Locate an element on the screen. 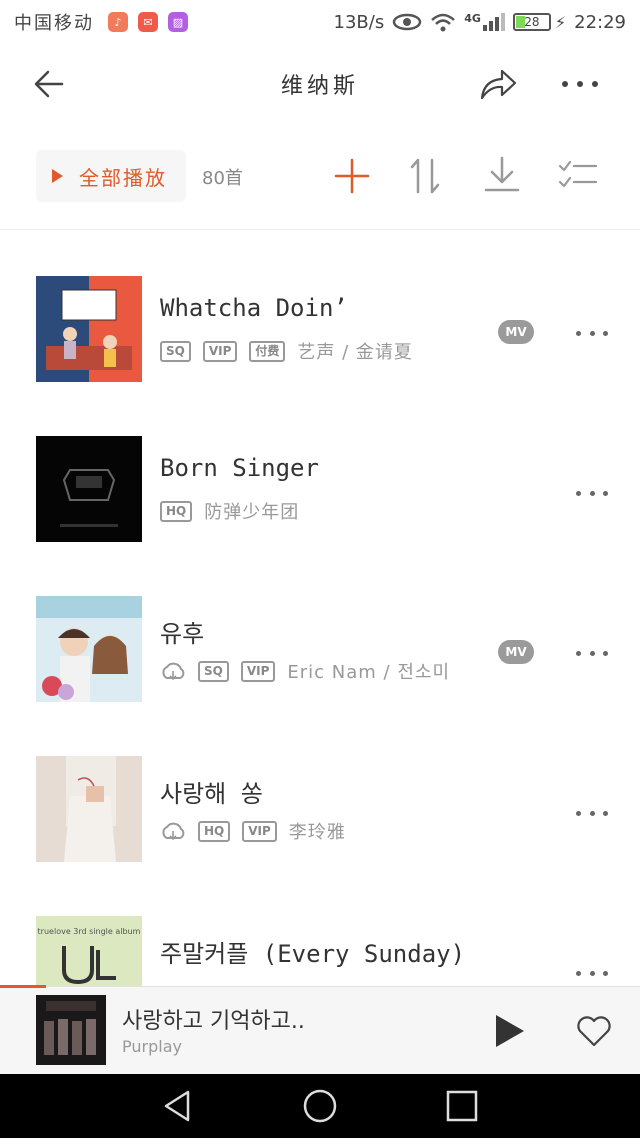  song-meta: HQ 防弹少年团 is located at coordinates (229, 511).